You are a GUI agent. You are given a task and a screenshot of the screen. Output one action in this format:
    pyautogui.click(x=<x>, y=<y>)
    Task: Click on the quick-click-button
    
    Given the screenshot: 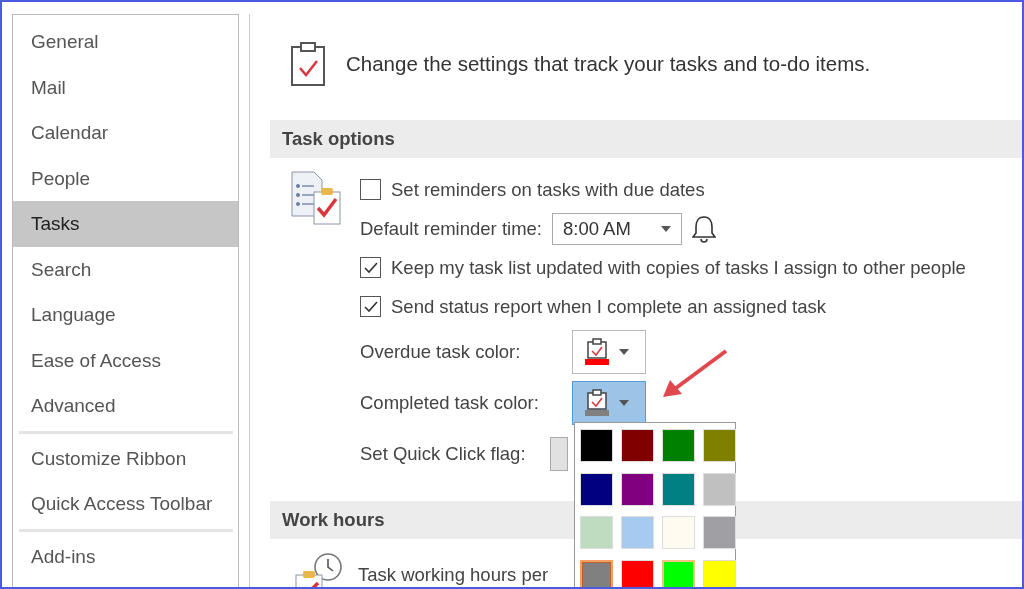 What is the action you would take?
    pyautogui.click(x=559, y=453)
    